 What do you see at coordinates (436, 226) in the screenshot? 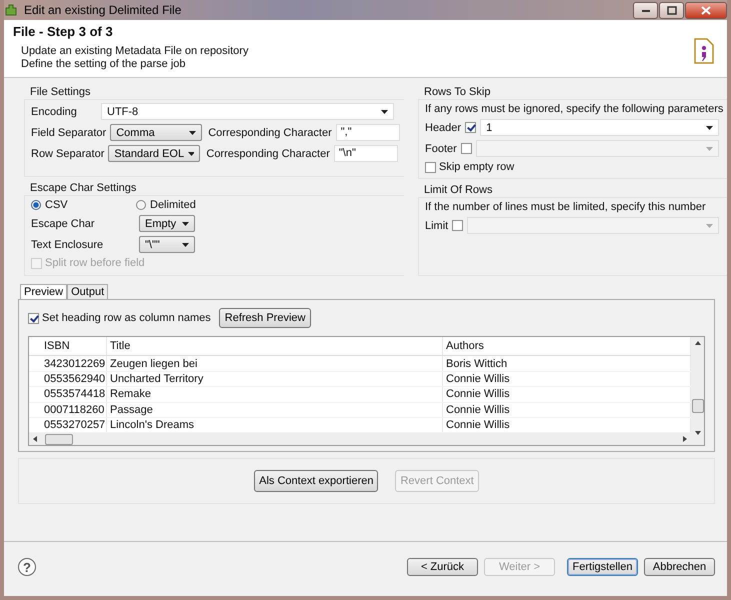
I see `field-label: Limit` at bounding box center [436, 226].